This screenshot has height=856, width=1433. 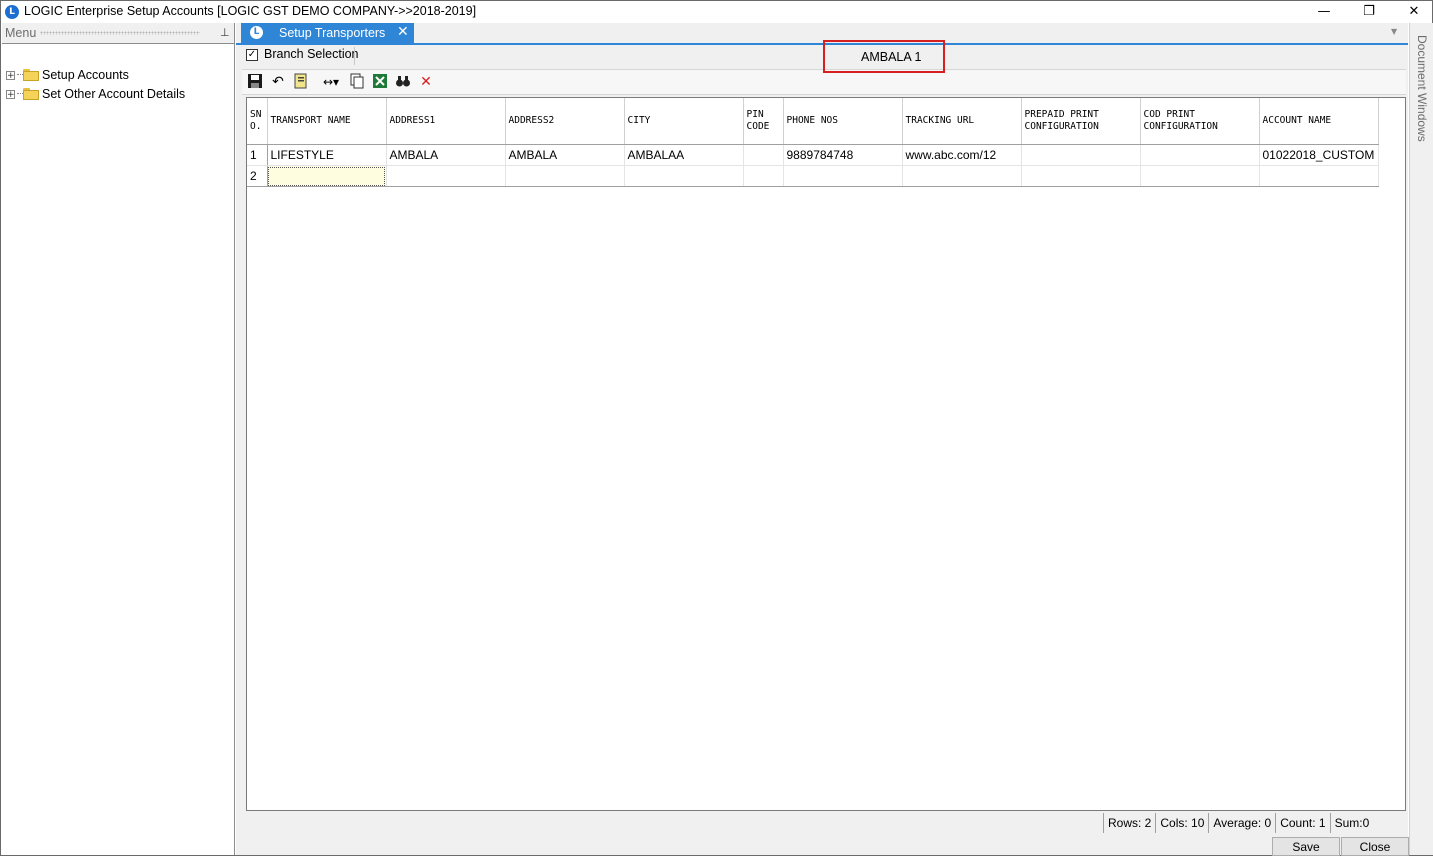 I want to click on undo-icon: ↶, so click(x=278, y=82).